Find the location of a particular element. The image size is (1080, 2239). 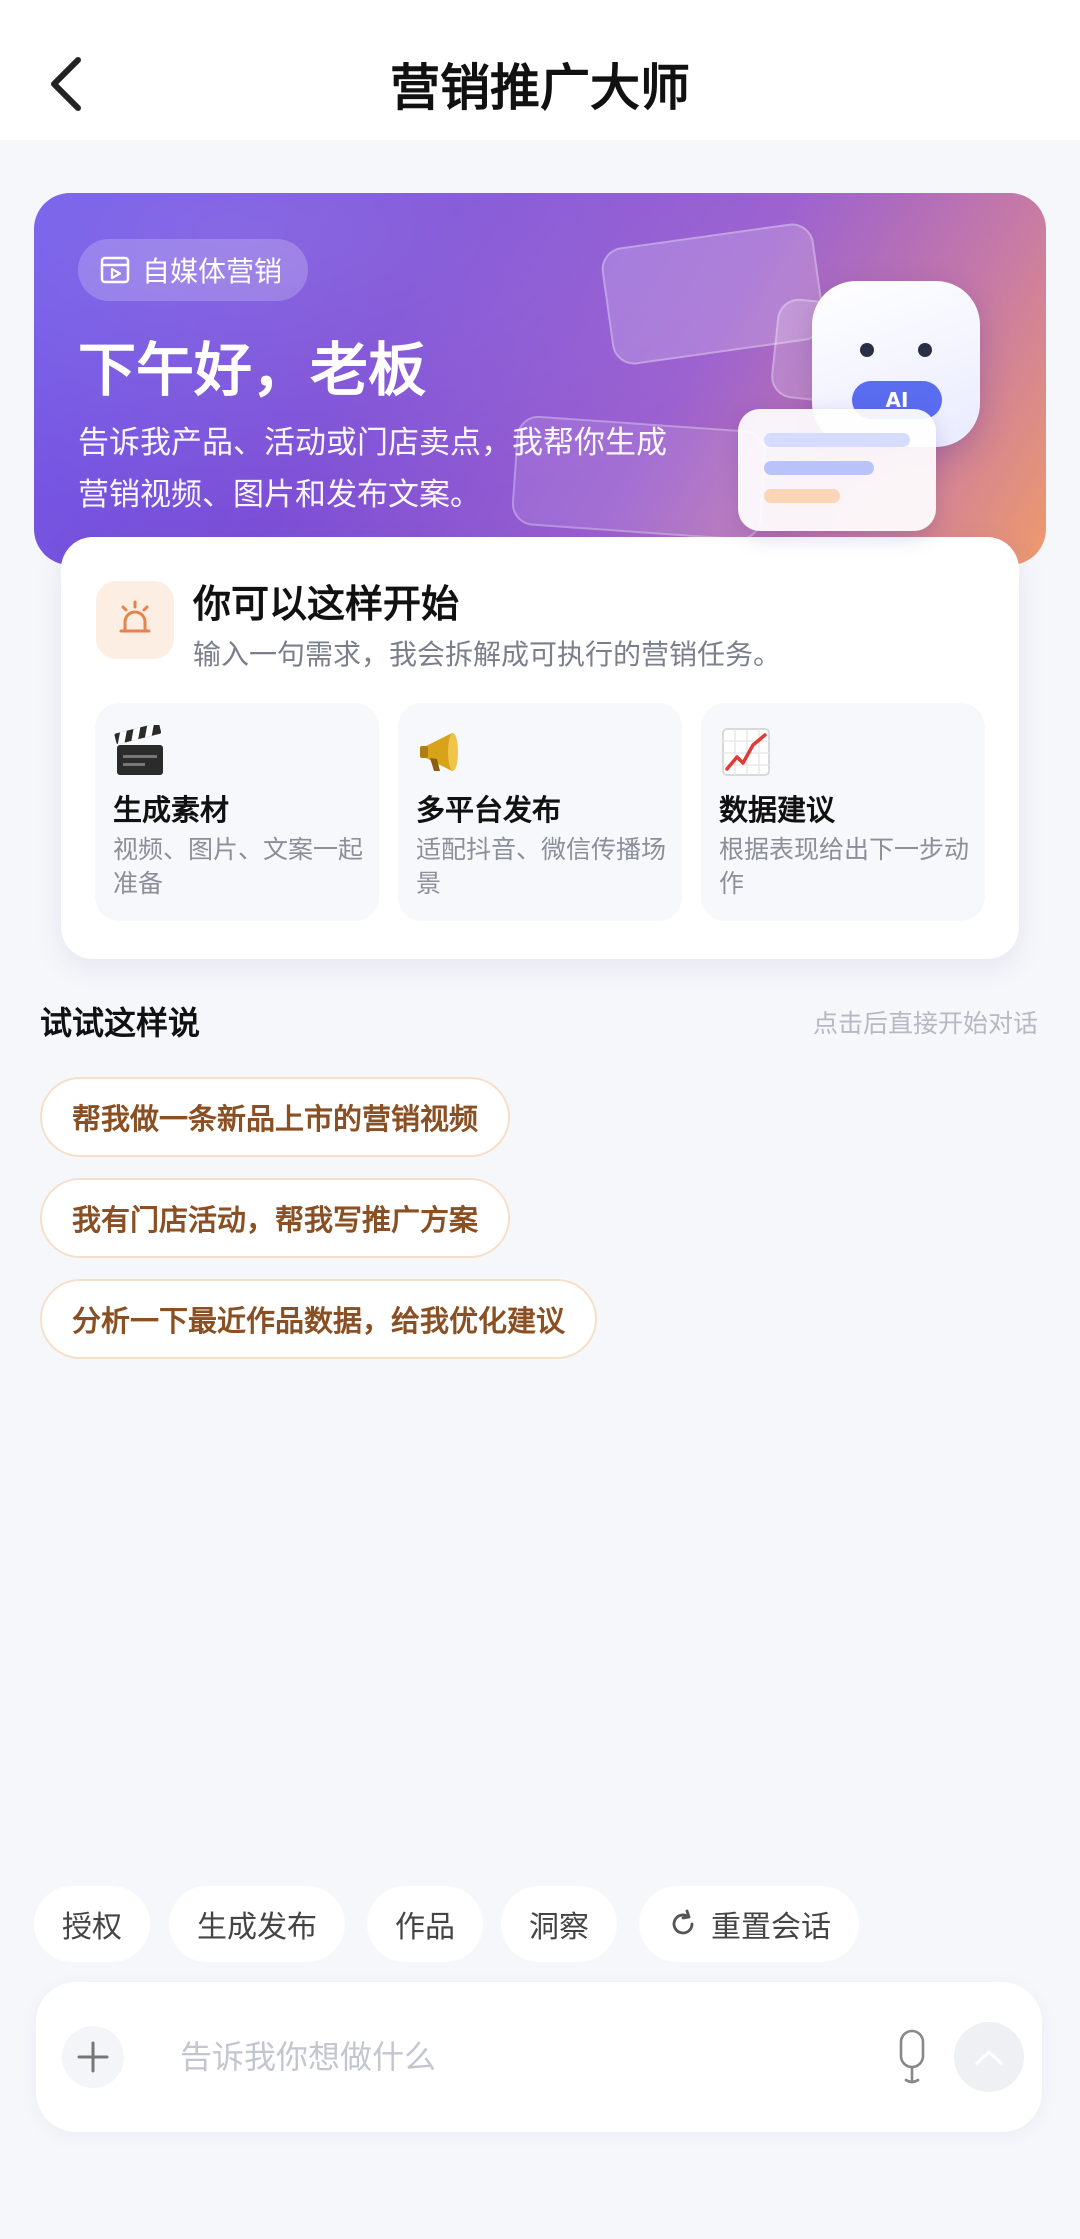

feature-title: 生成素材 is located at coordinates (171, 810).